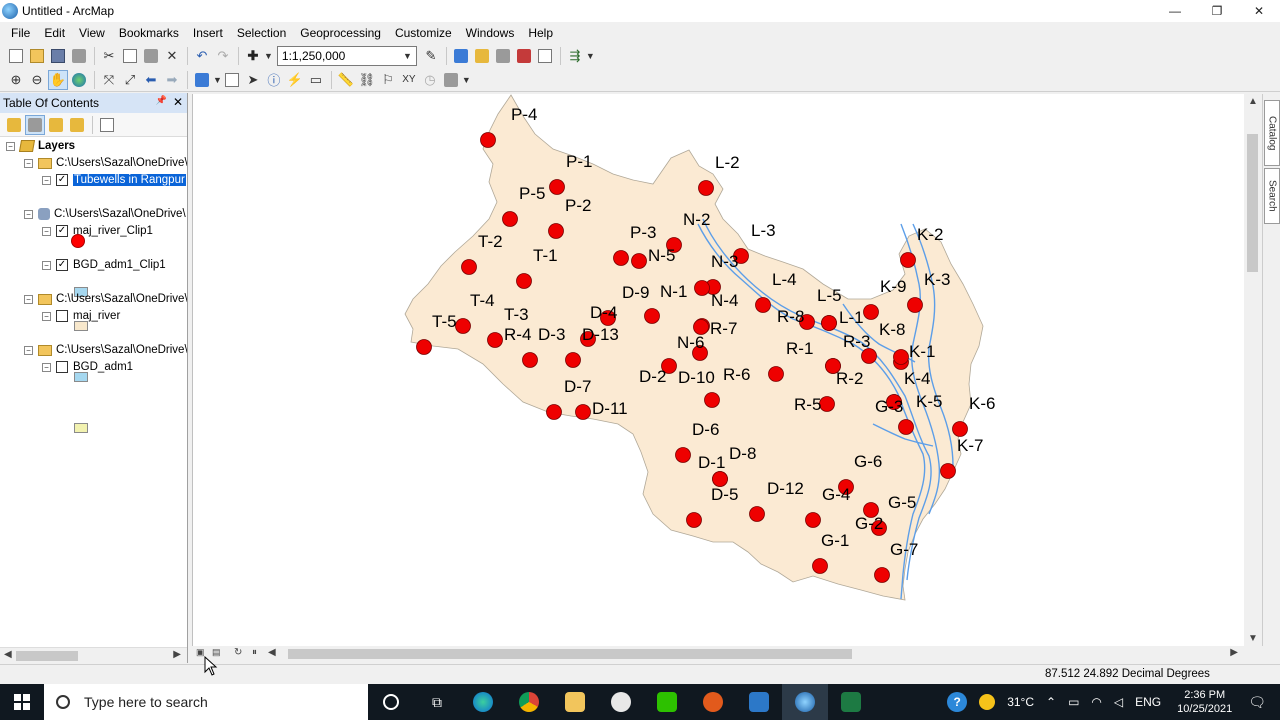 The image size is (1280, 720). I want to click on pdf-app, so click(713, 702).